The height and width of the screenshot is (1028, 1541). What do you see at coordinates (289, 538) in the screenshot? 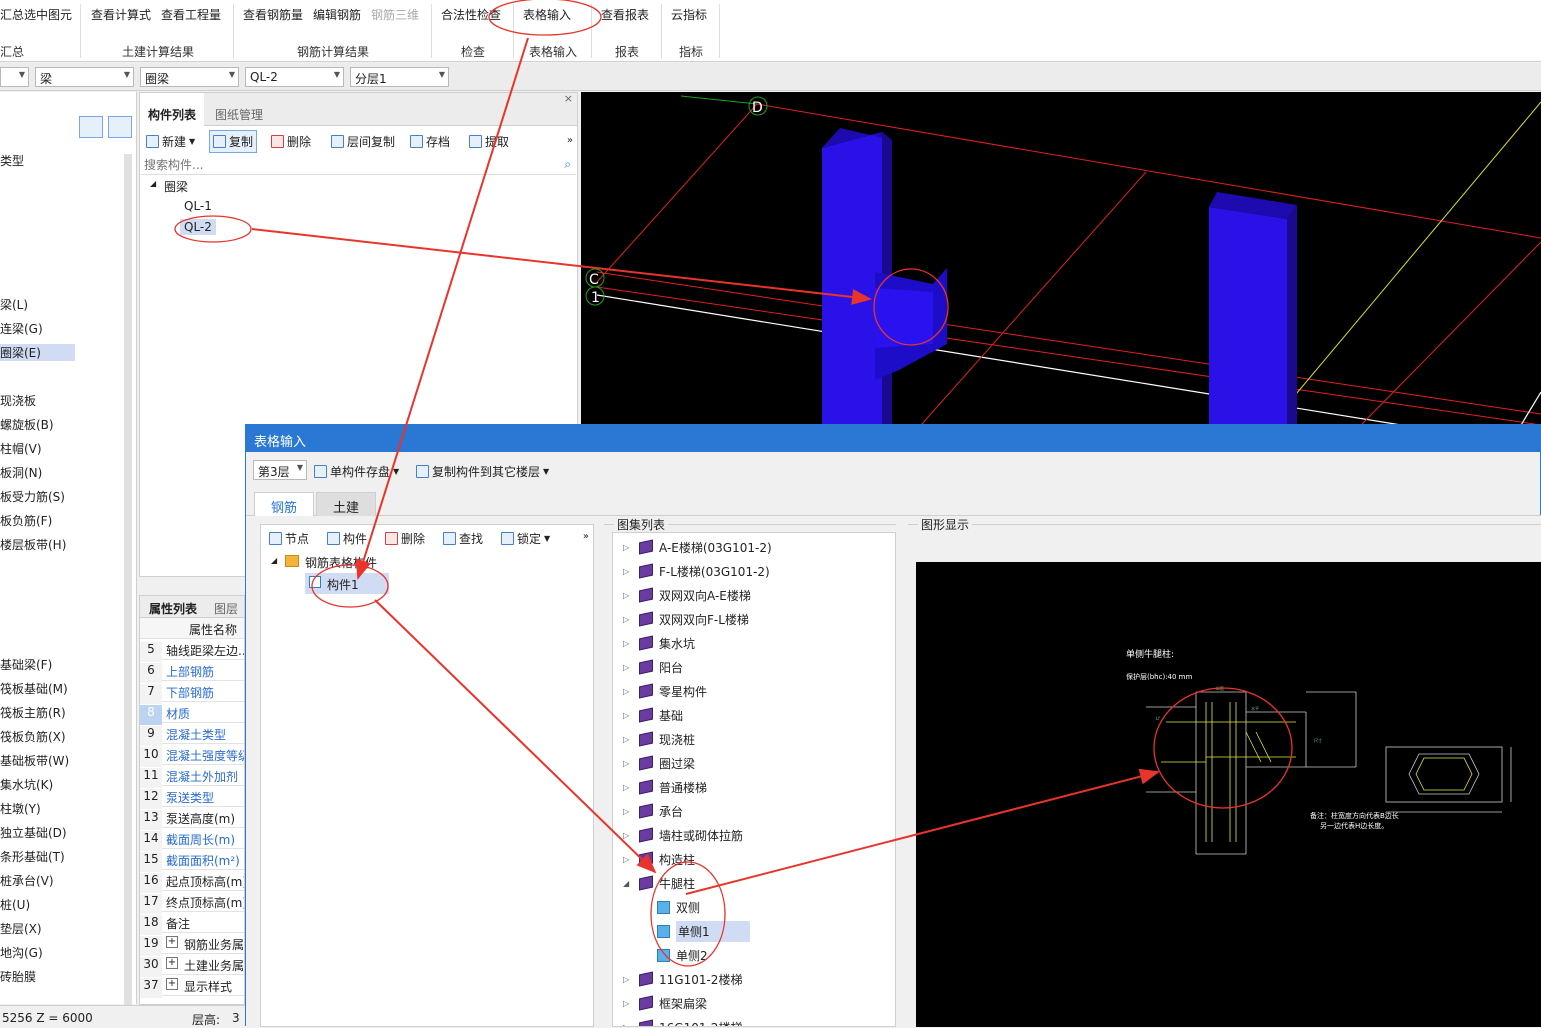
I see `node-button: 节点` at bounding box center [289, 538].